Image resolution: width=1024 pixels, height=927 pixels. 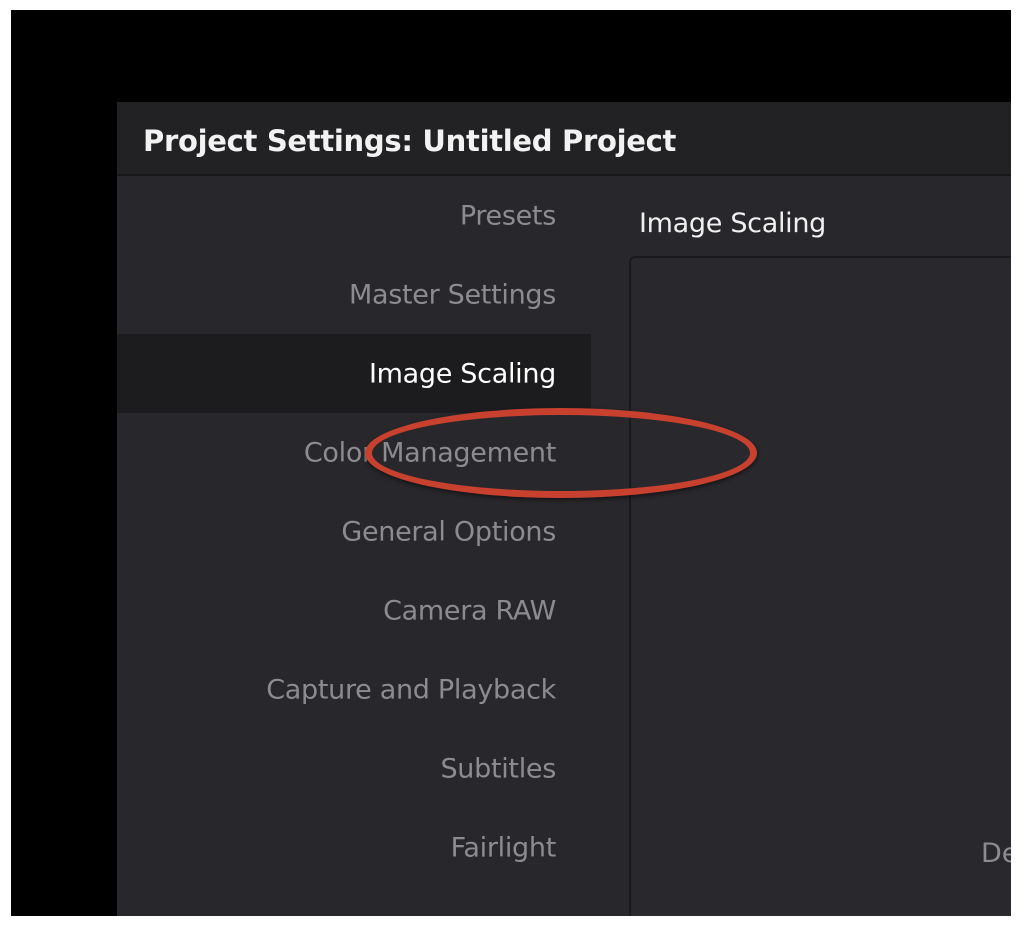 I want to click on sidebar-item-label: Master Settings, so click(x=452, y=294).